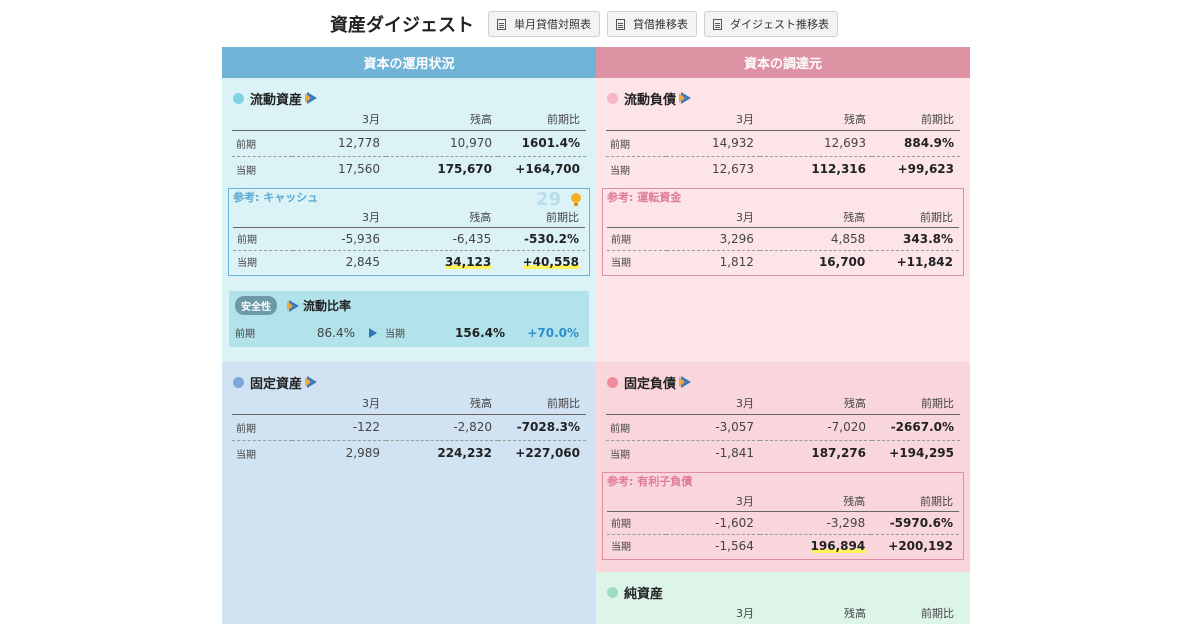 The height and width of the screenshot is (624, 1200). I want to click on table-row: 前期 12,778 10,970 1601.4%, so click(409, 143).